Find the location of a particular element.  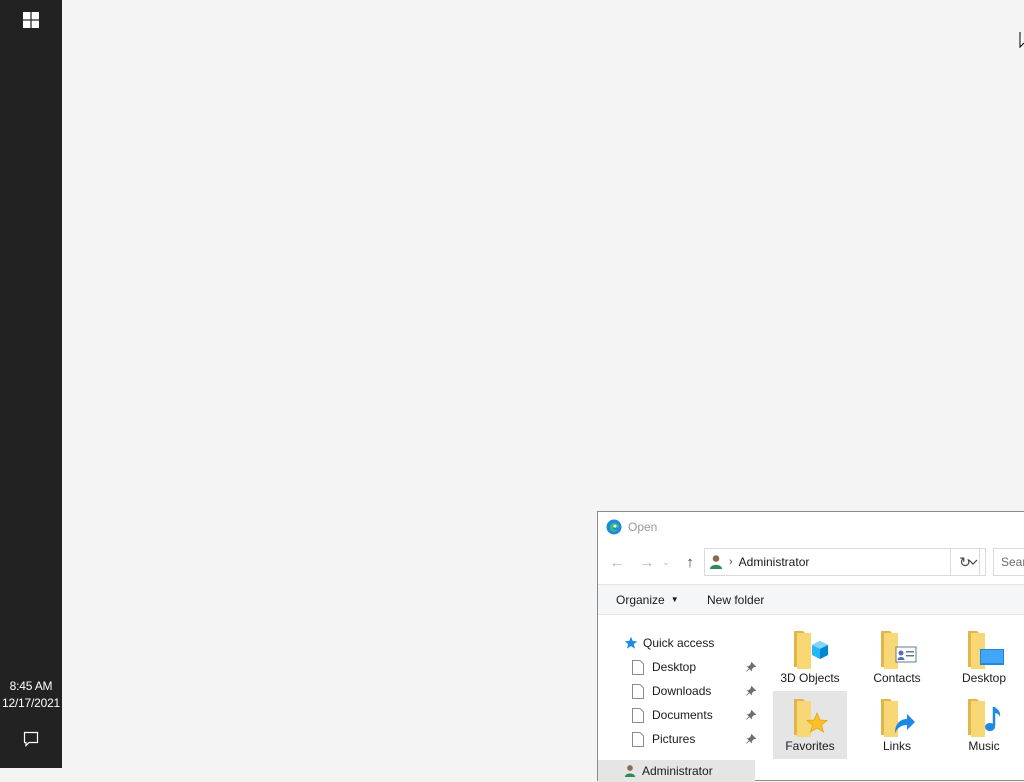

taskbar: 8:45 AM 12/17/2021 is located at coordinates (31, 384).